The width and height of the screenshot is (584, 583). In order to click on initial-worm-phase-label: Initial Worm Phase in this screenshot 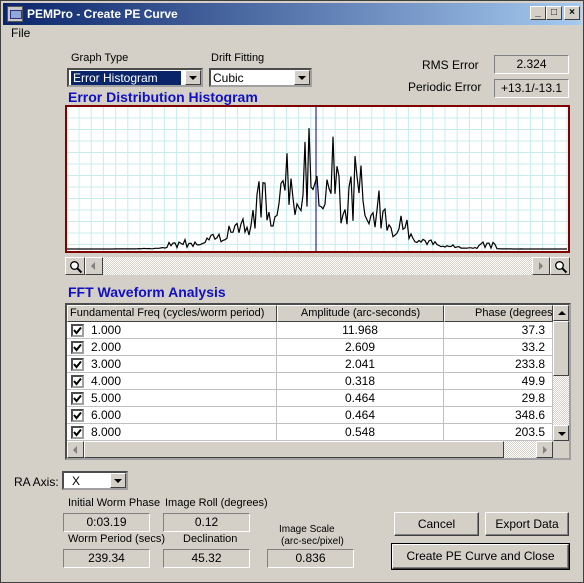, I will do `click(114, 503)`.